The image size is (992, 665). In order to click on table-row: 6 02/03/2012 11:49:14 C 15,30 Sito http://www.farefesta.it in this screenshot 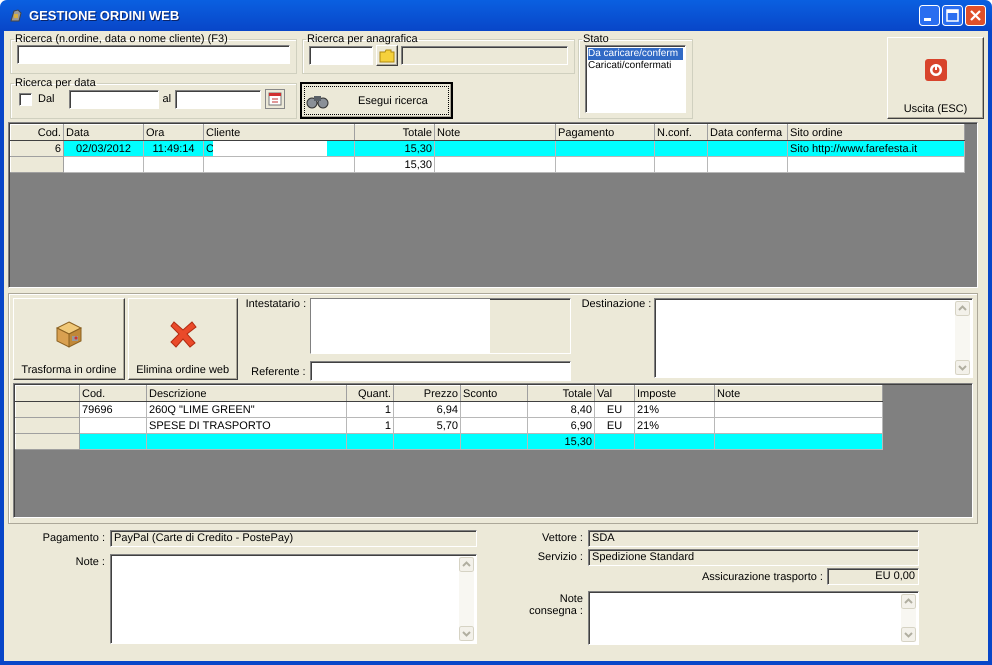, I will do `click(487, 148)`.